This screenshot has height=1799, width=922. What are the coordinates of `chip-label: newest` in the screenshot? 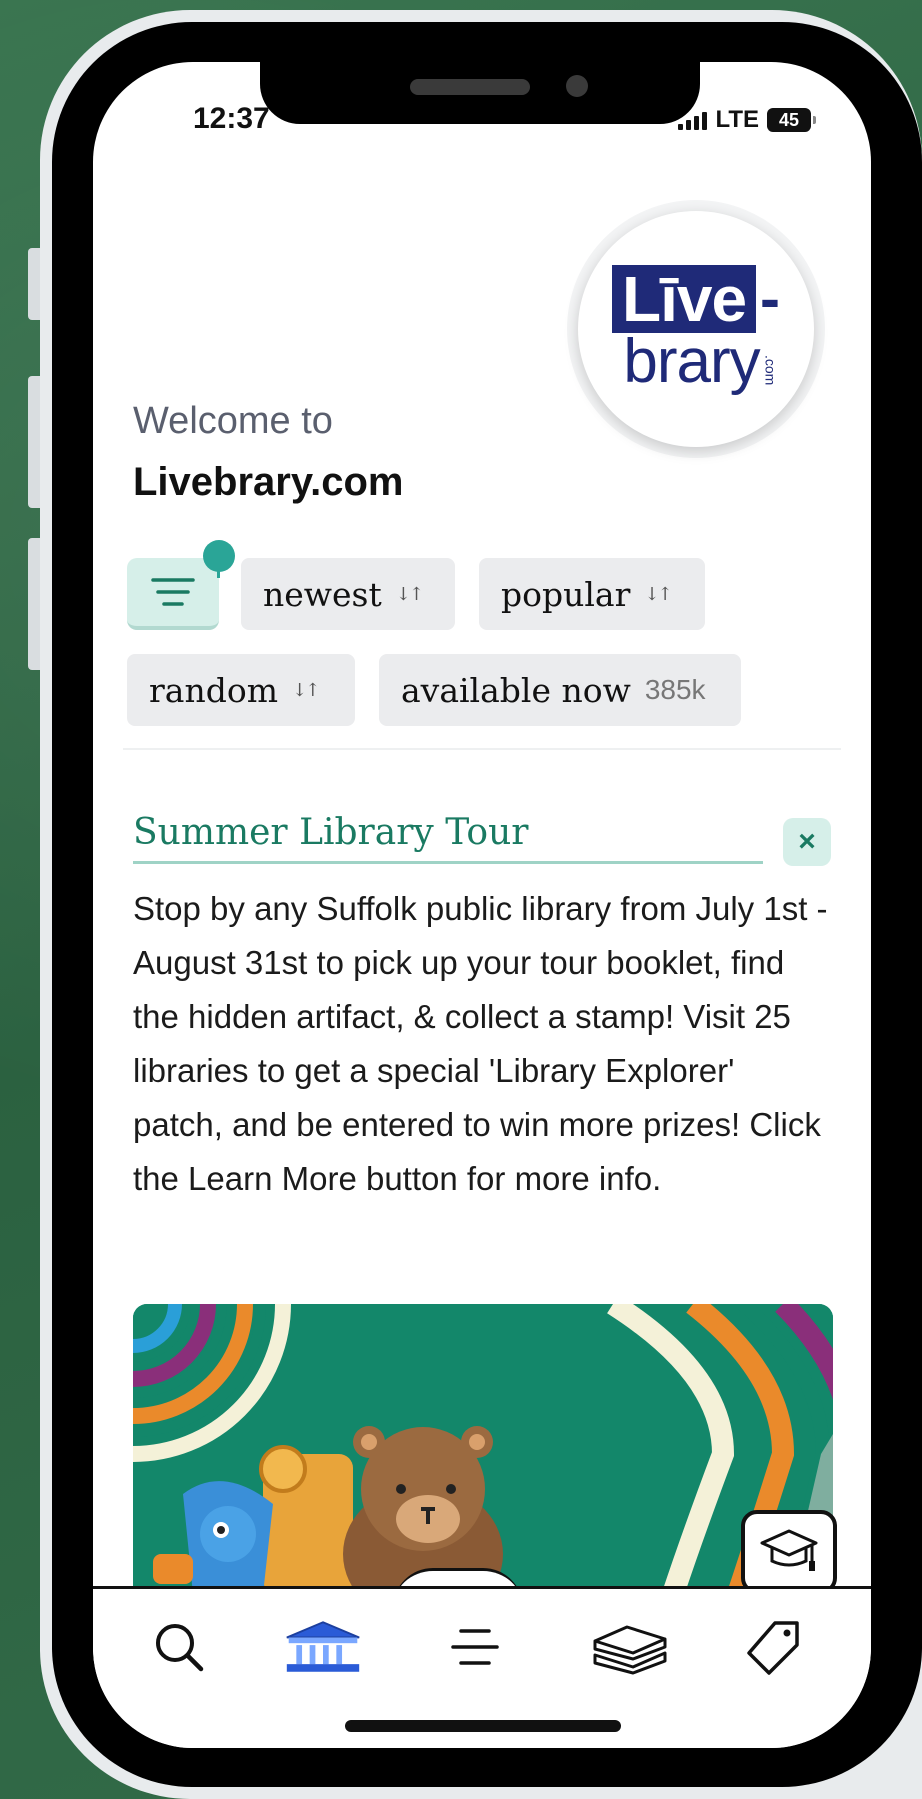 It's located at (322, 594).